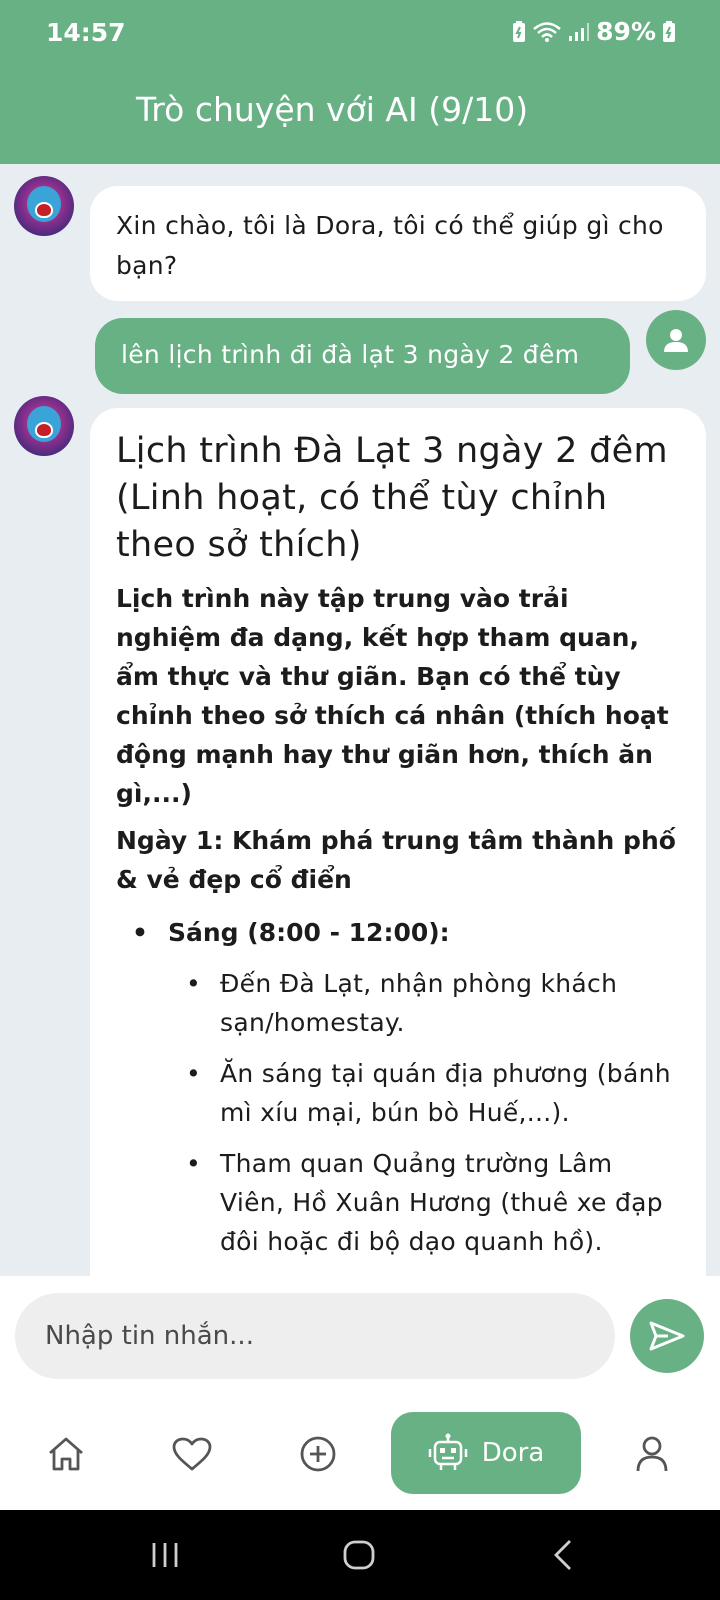 This screenshot has width=720, height=1600. Describe the element at coordinates (332, 109) in the screenshot. I see `page-title: Trò chuyện với AI (9/10)` at that location.